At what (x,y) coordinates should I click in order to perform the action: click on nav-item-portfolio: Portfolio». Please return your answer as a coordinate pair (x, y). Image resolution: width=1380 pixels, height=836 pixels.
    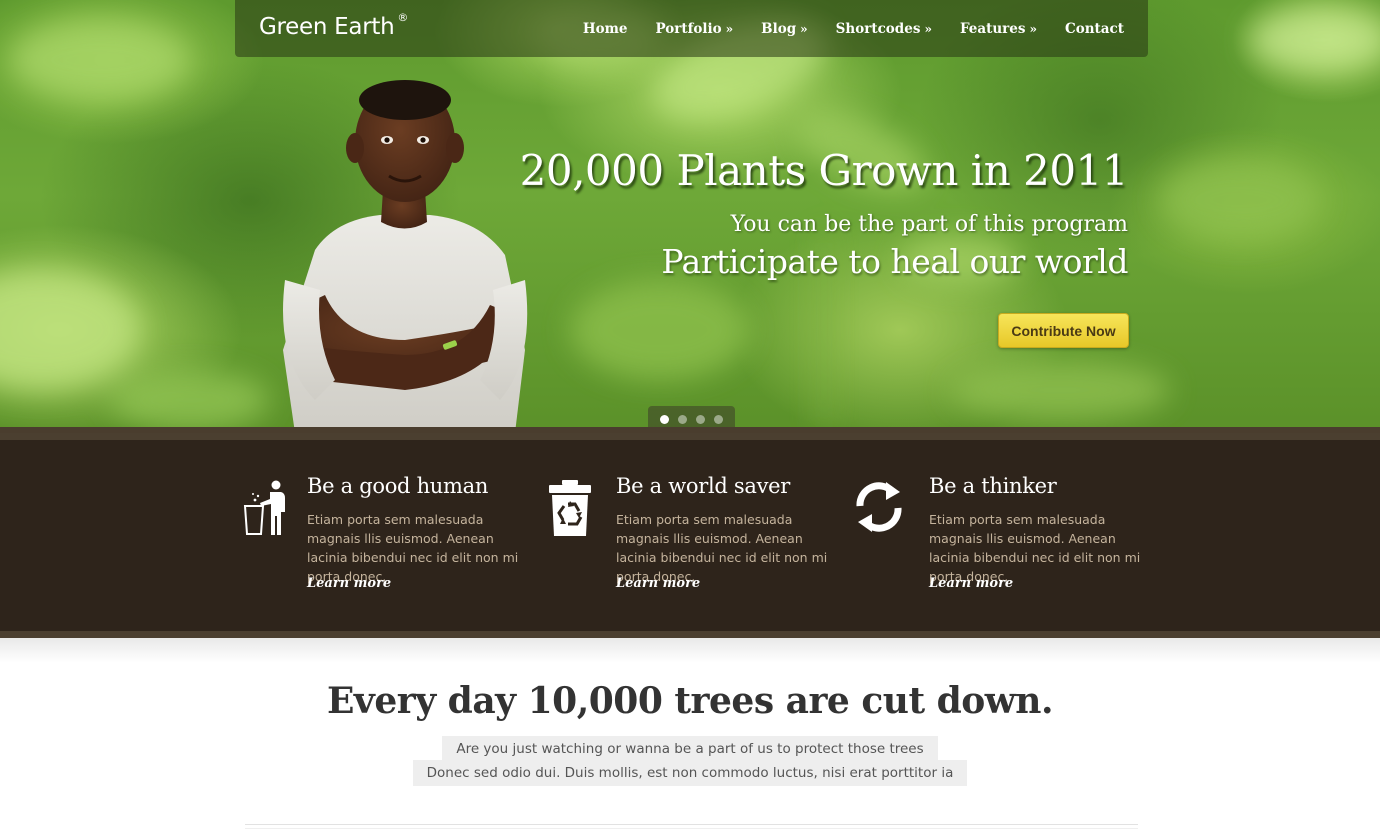
    Looking at the image, I should click on (694, 29).